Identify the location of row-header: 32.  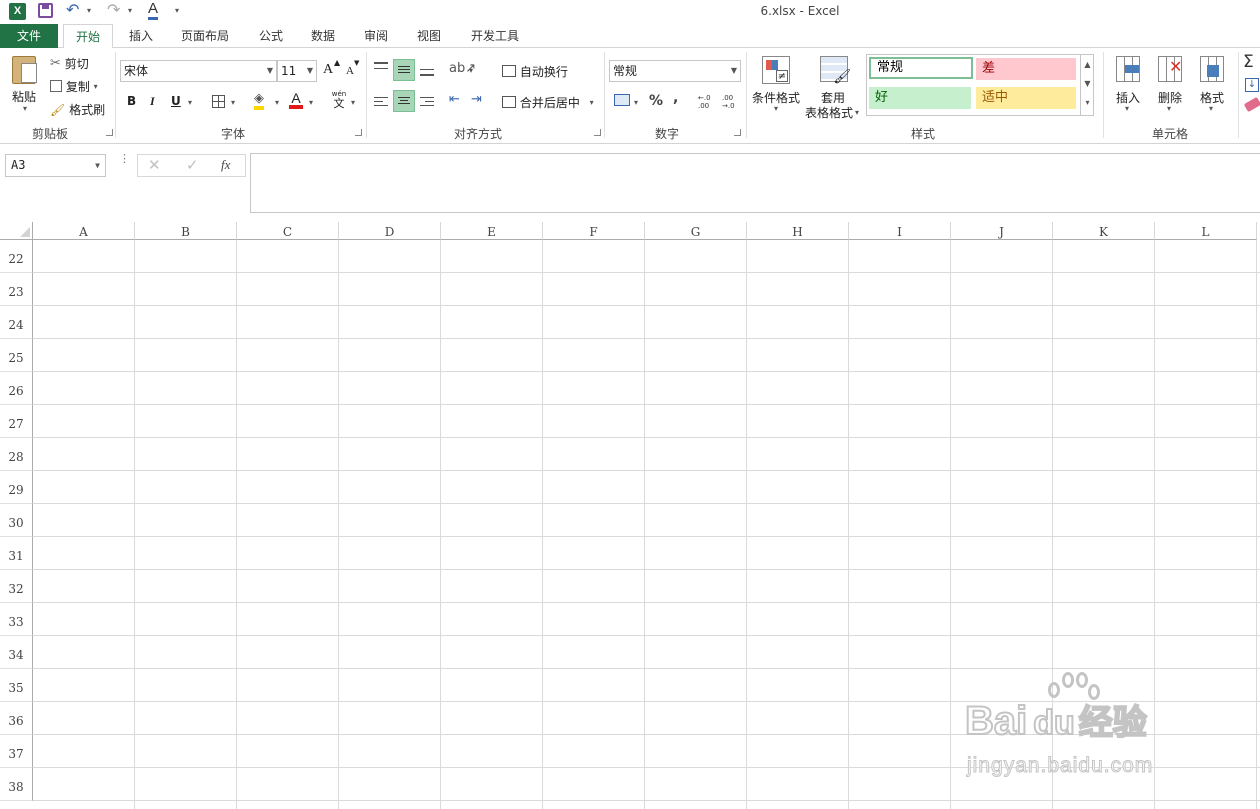
(16, 586).